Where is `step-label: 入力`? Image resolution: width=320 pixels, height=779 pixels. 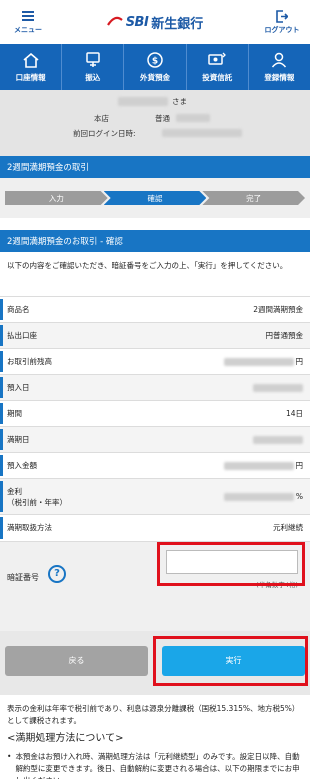 step-label: 入力 is located at coordinates (56, 198).